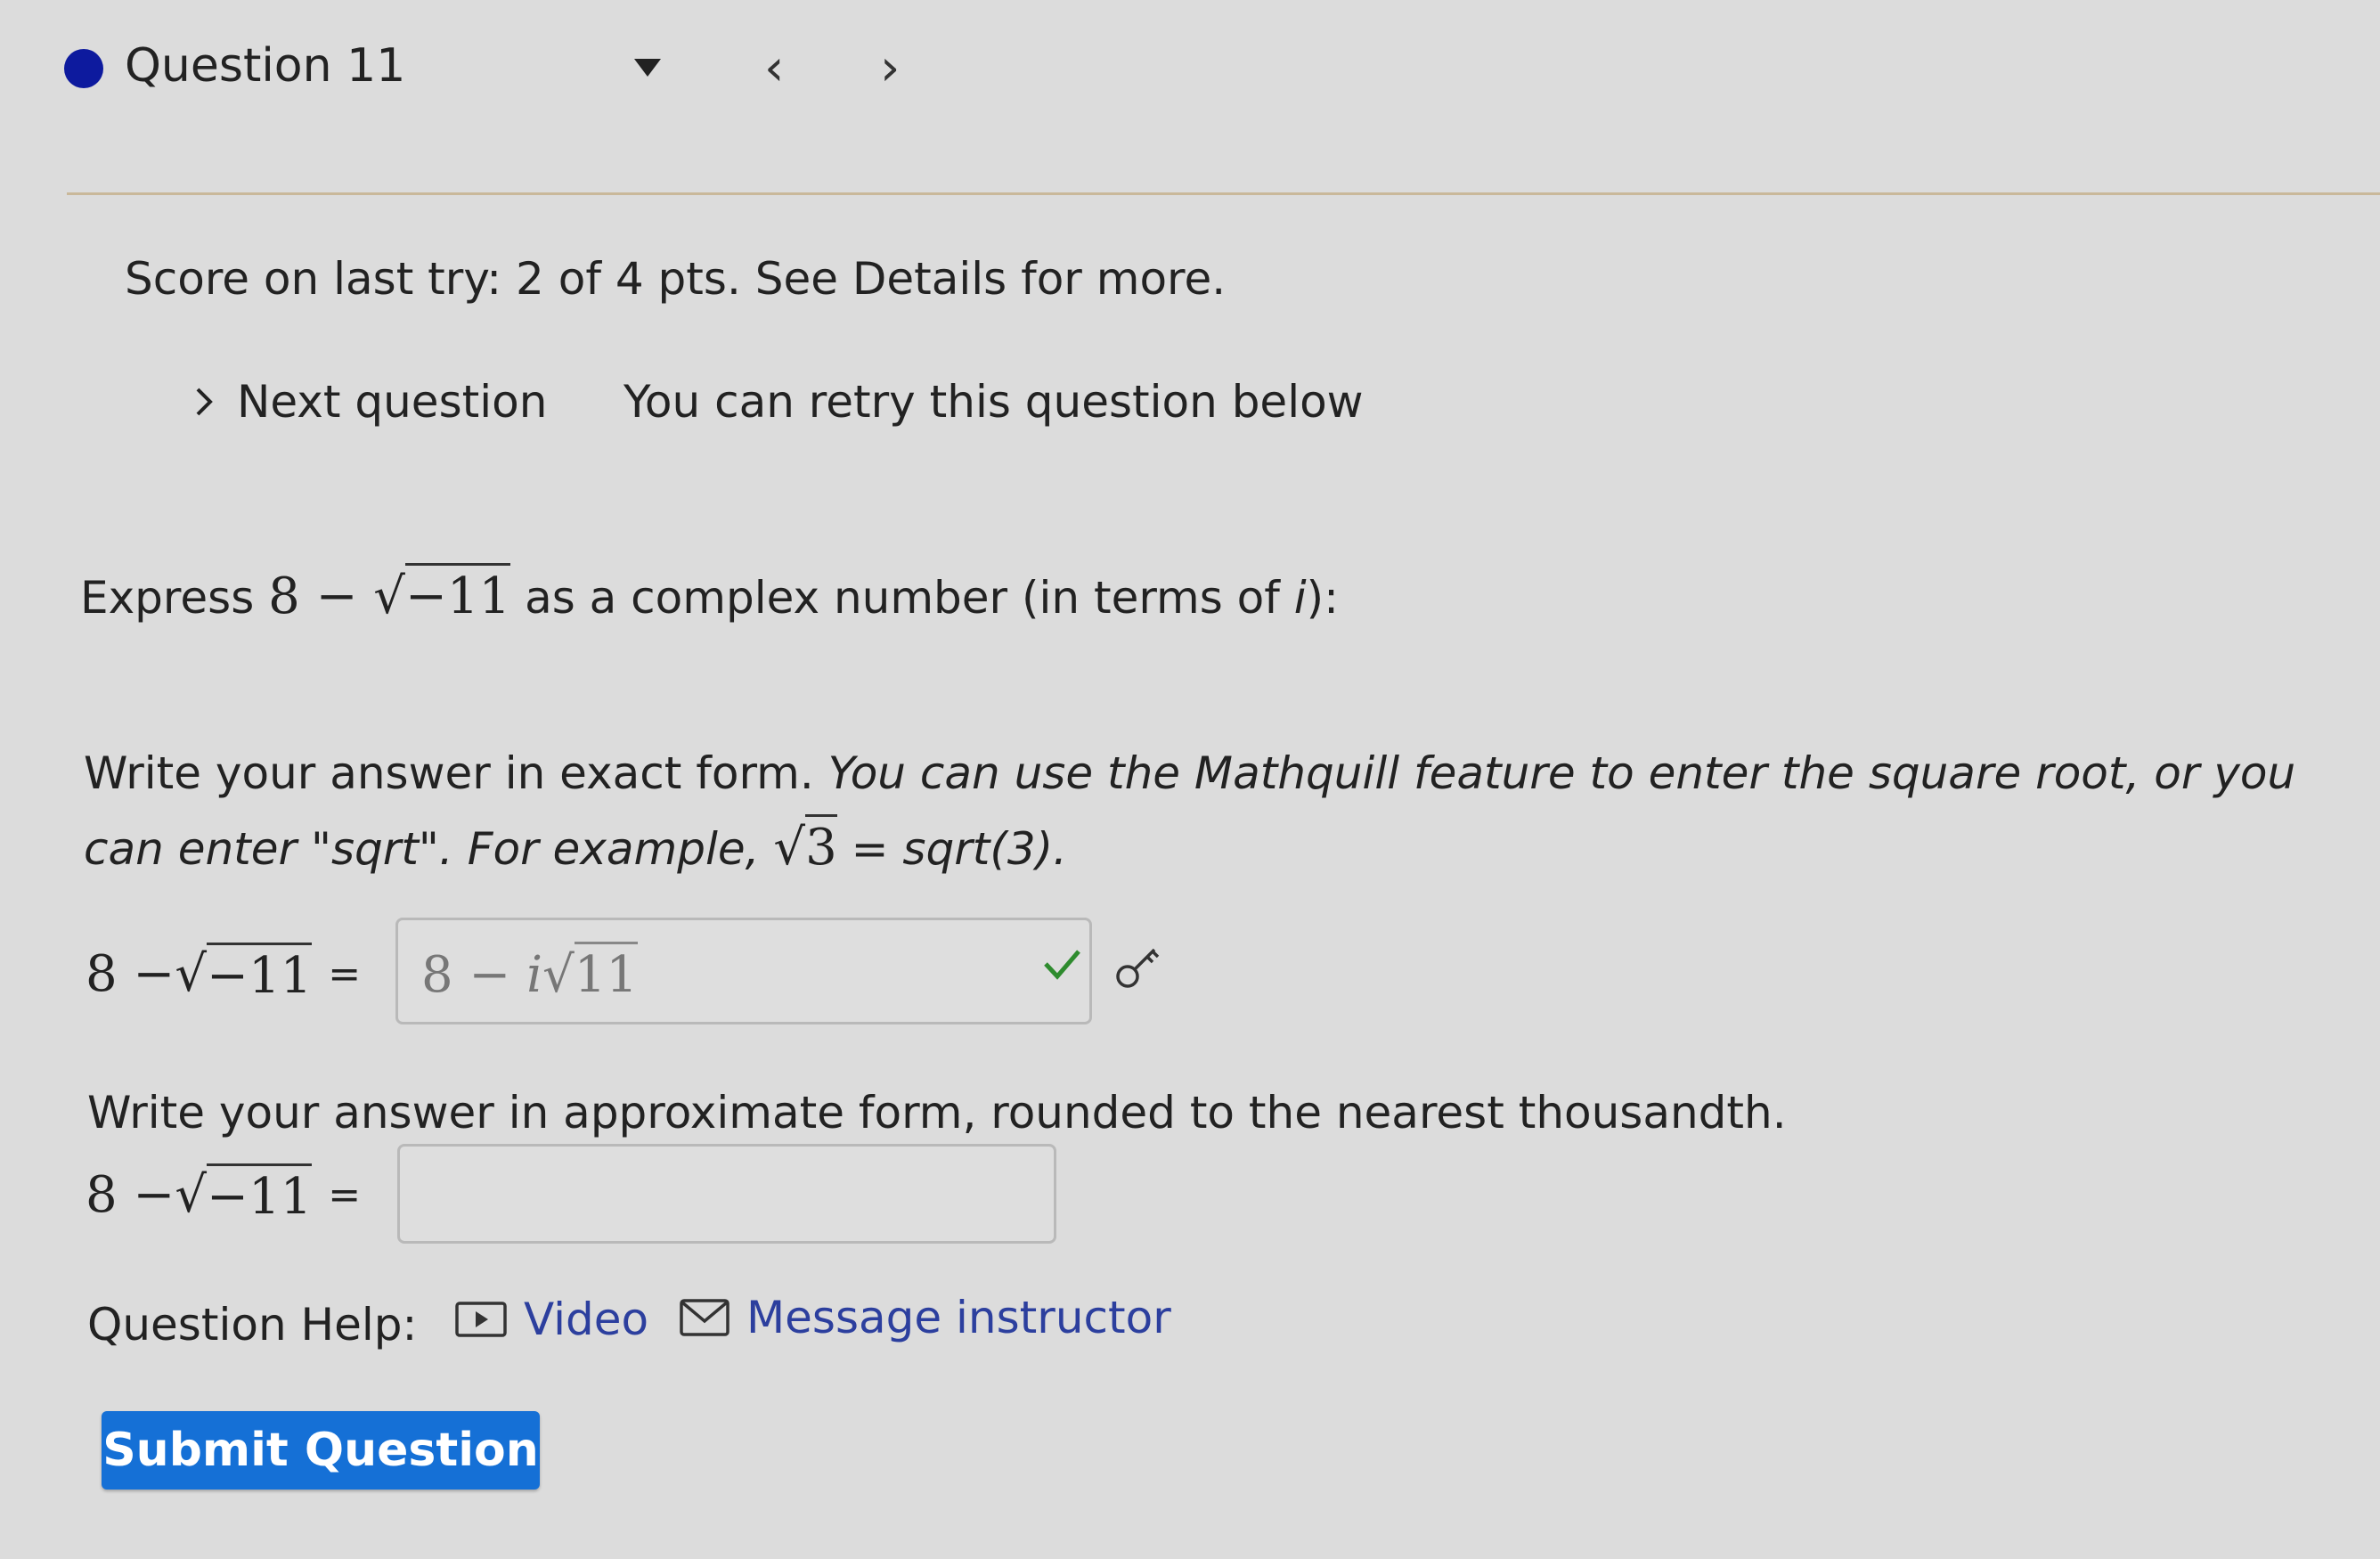 Image resolution: width=2380 pixels, height=1559 pixels. I want to click on correct-check-icon, so click(1062, 965).